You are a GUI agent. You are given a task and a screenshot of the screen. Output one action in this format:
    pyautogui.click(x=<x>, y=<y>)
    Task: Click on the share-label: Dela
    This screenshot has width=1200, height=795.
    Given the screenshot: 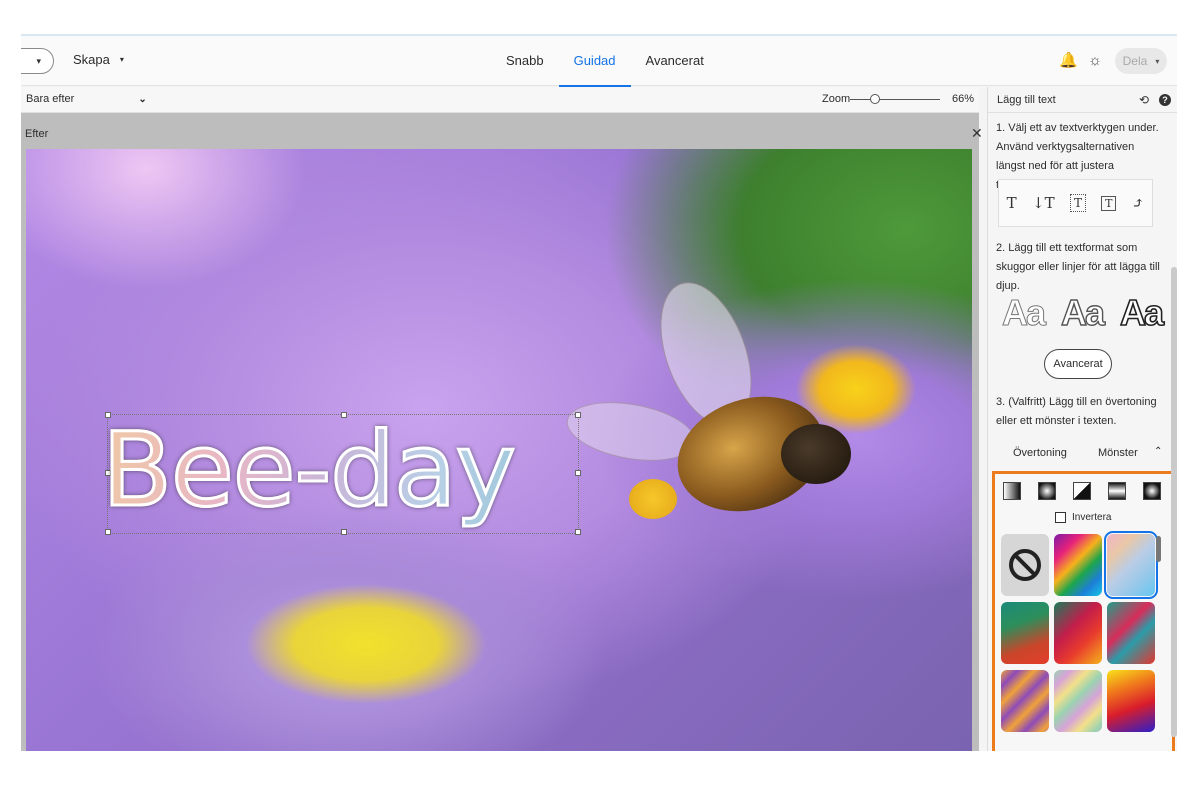 What is the action you would take?
    pyautogui.click(x=1135, y=61)
    